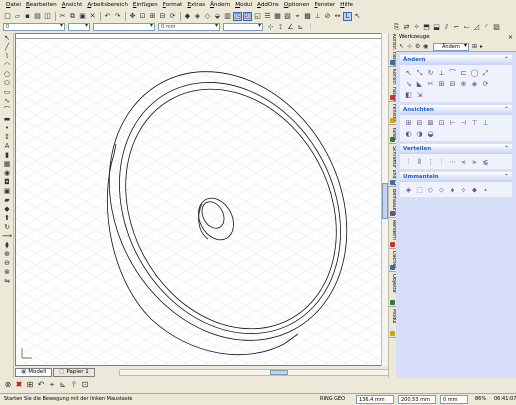  What do you see at coordinates (7, 209) in the screenshot?
I see `solid-tool-icon: ◆` at bounding box center [7, 209].